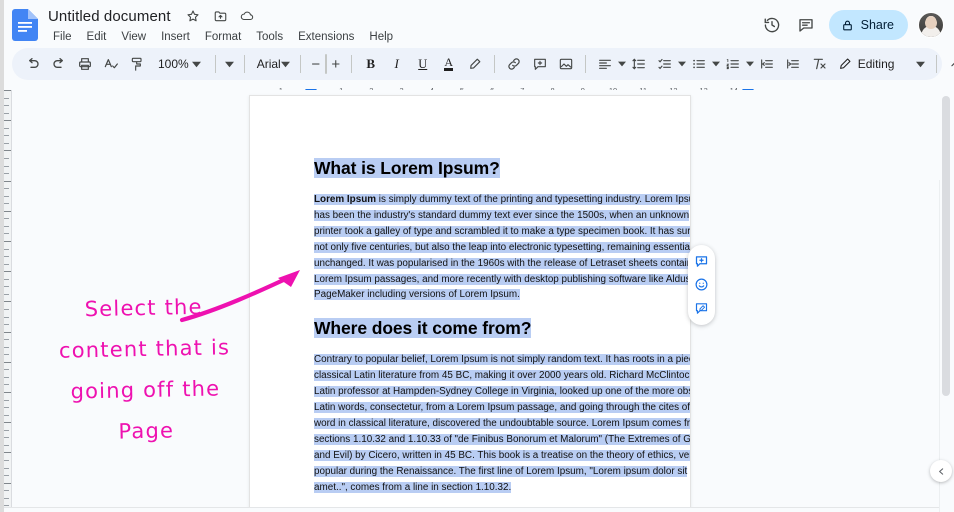 The image size is (954, 512). I want to click on share-button: Share, so click(868, 25).